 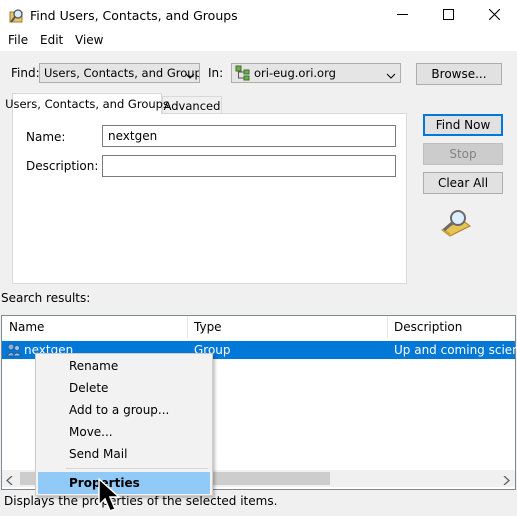 I want to click on column-header-type: Type, so click(x=287, y=327).